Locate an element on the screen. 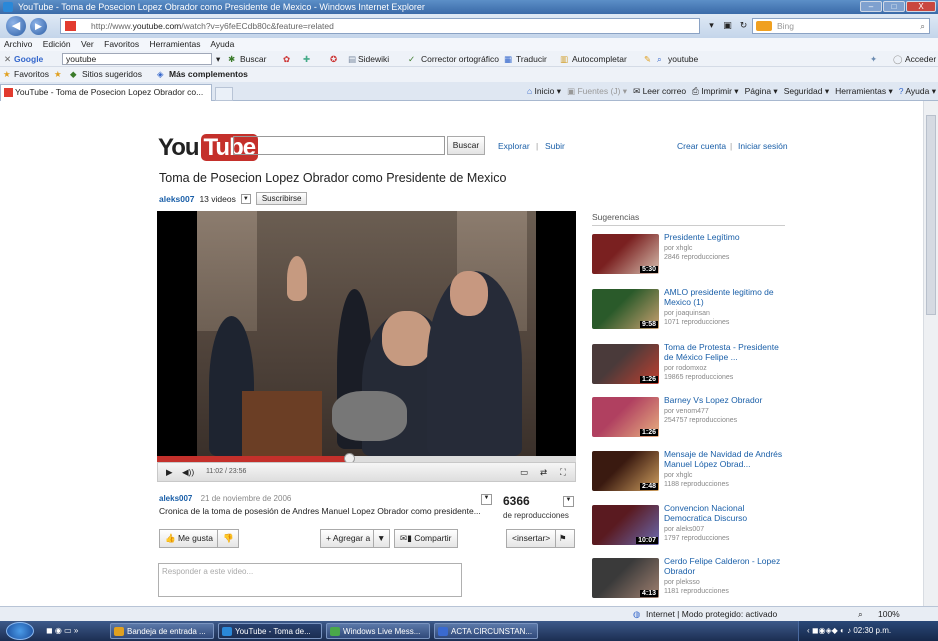 This screenshot has height=641, width=938. wrench-icon: ✦ is located at coordinates (873, 59).